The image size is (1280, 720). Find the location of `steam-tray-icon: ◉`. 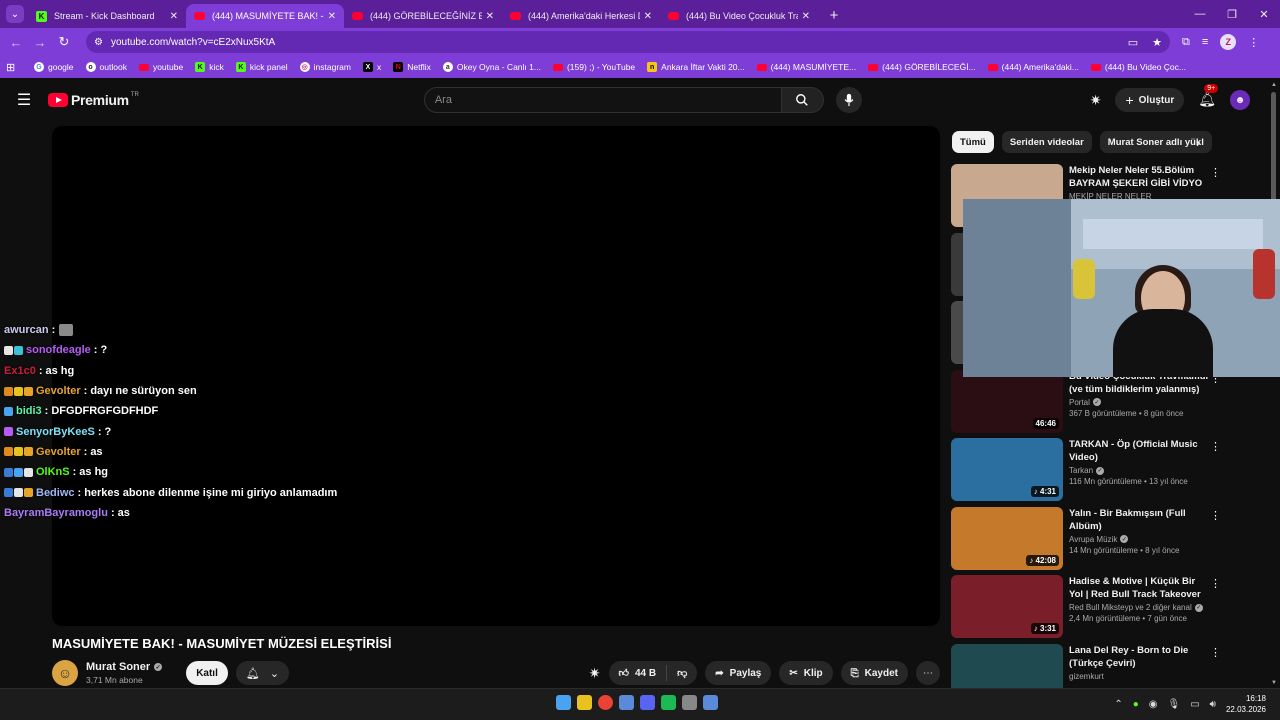

steam-tray-icon: ◉ is located at coordinates (1153, 704).